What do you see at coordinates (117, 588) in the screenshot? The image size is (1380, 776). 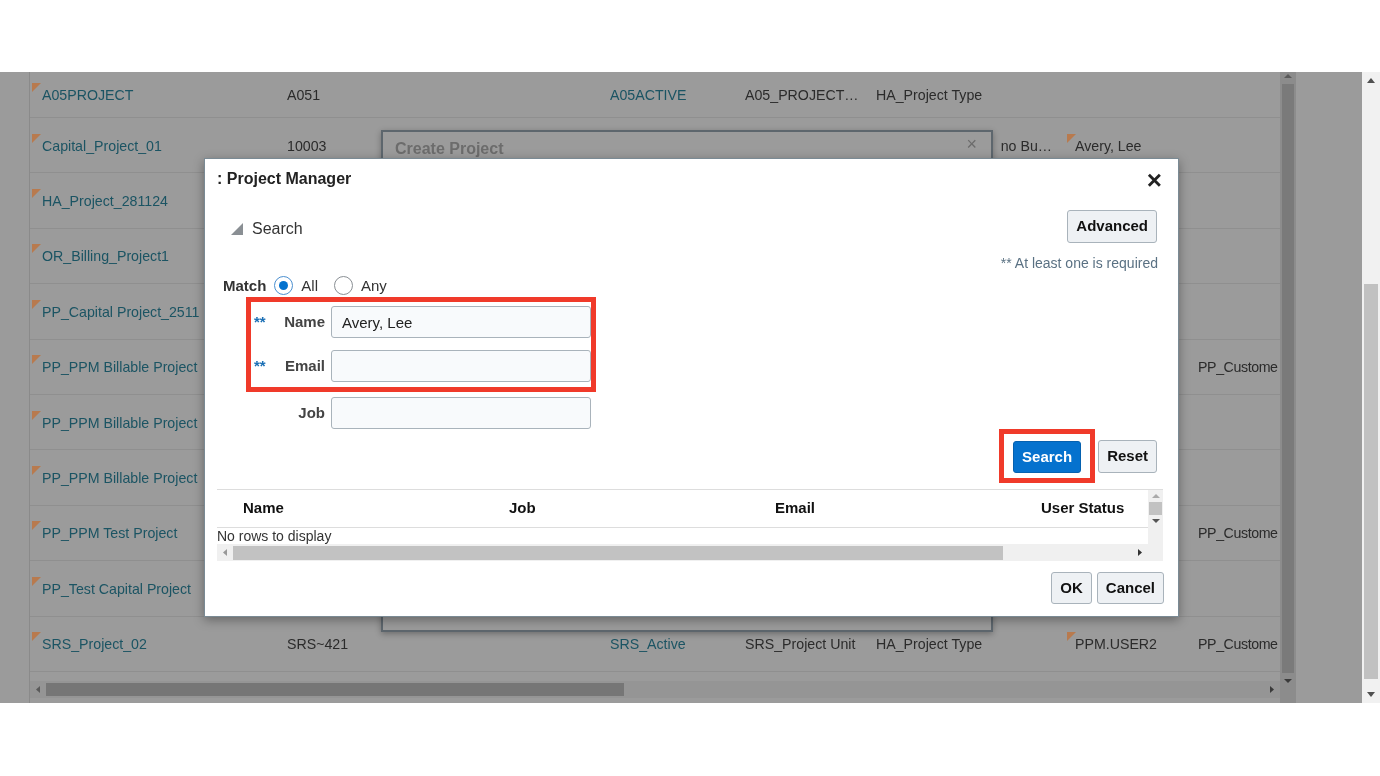 I see `table-link: PP_Test Capital Project` at bounding box center [117, 588].